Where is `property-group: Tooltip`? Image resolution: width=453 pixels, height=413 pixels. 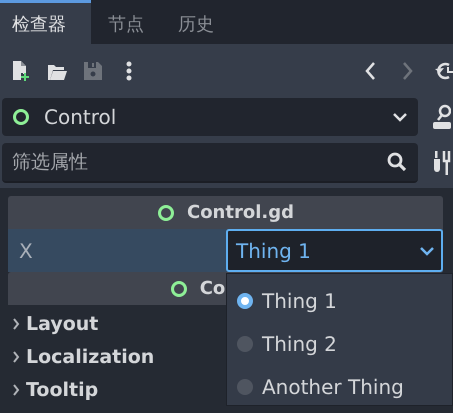
property-group: Tooltip is located at coordinates (56, 389).